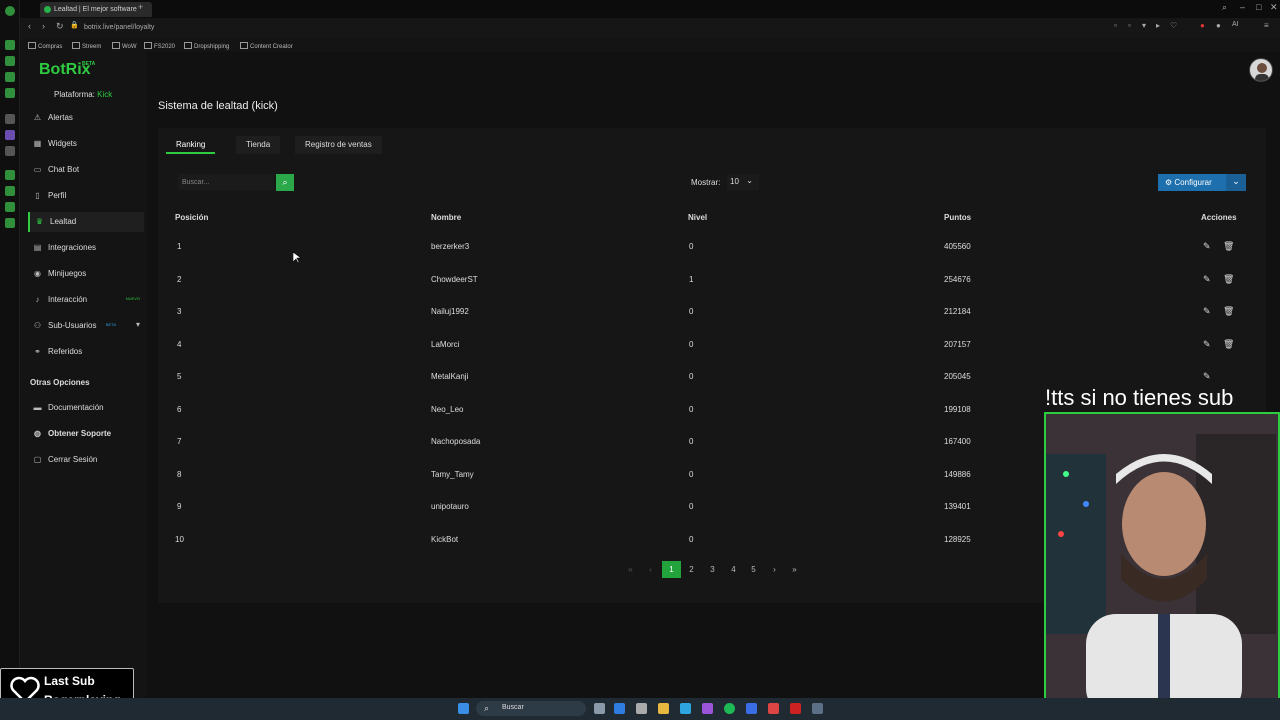  Describe the element at coordinates (463, 708) in the screenshot. I see `windows-start-icon` at that location.